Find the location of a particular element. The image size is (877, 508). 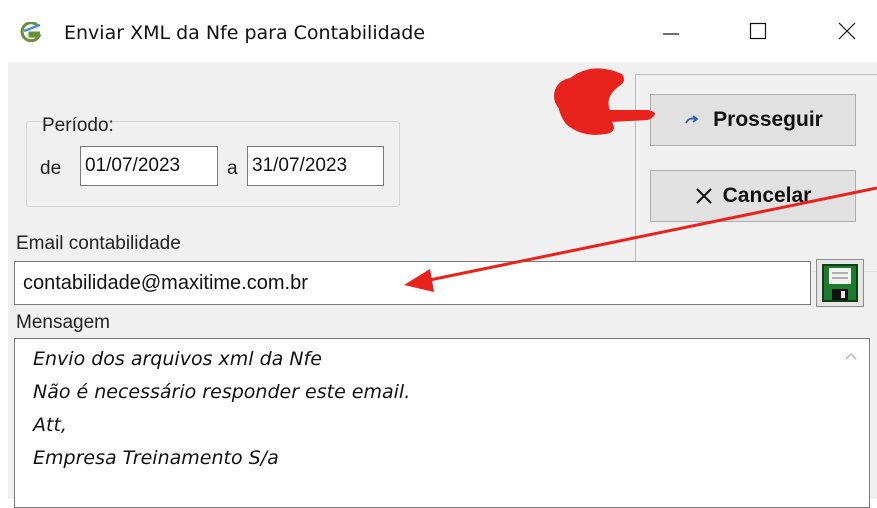

minimize-icon is located at coordinates (671, 34).